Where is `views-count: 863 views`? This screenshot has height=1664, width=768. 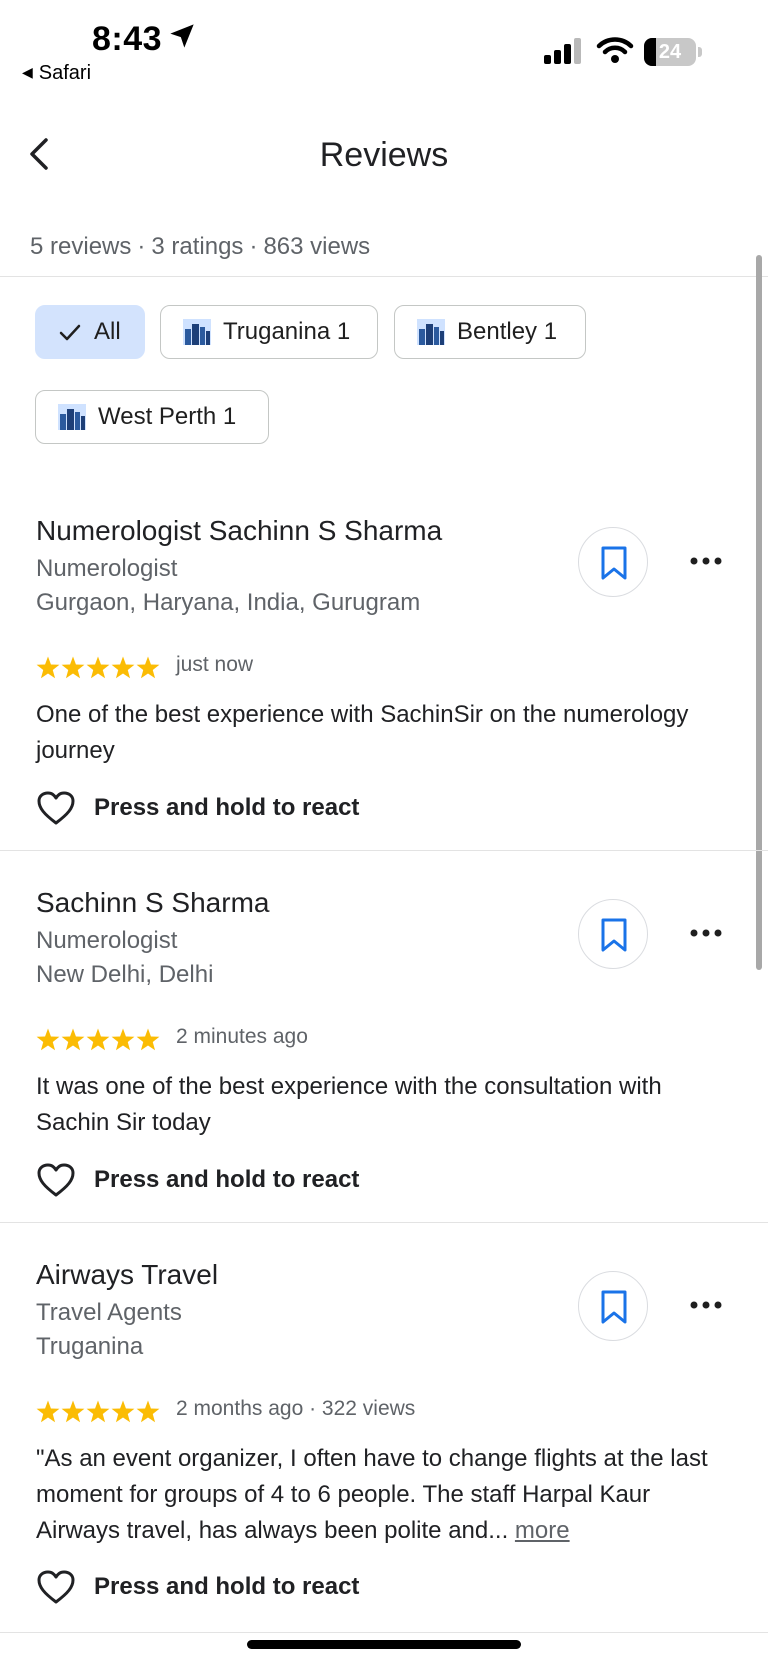
views-count: 863 views is located at coordinates (317, 246).